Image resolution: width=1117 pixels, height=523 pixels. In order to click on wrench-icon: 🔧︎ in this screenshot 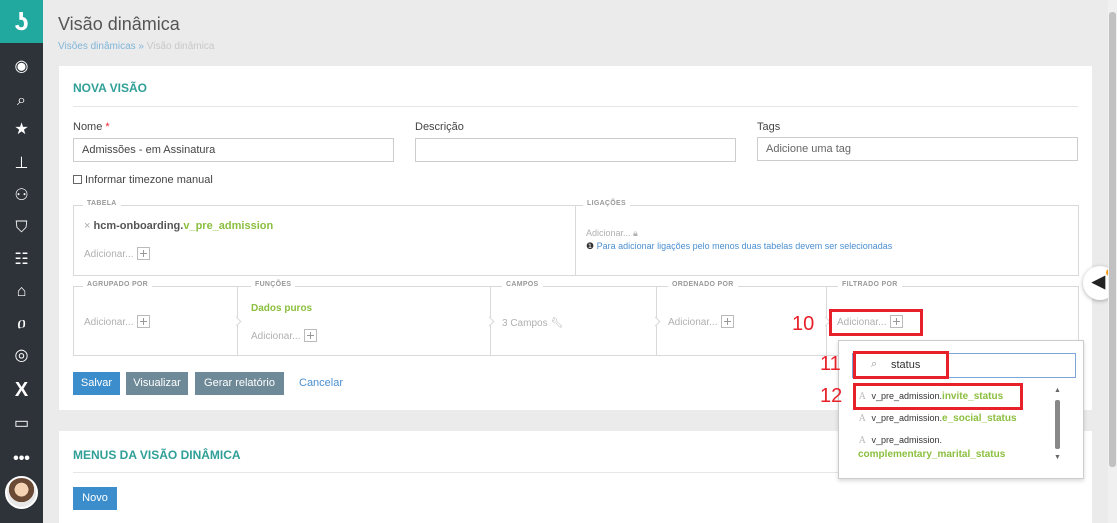, I will do `click(557, 323)`.